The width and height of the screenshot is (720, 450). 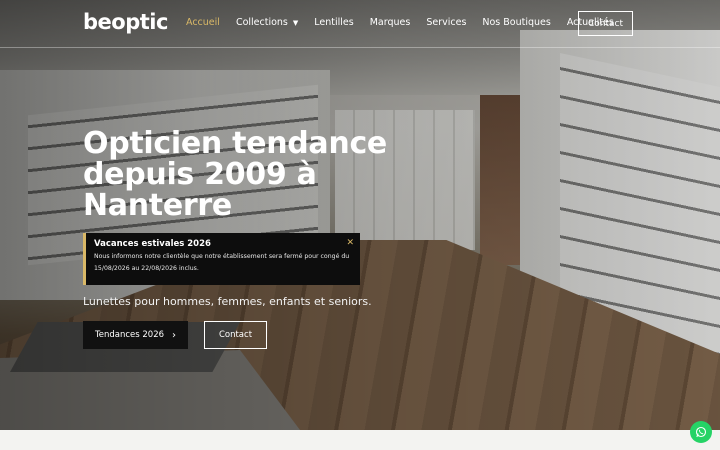 I want to click on tendances-button: Tendances 2026 ›, so click(x=135, y=335).